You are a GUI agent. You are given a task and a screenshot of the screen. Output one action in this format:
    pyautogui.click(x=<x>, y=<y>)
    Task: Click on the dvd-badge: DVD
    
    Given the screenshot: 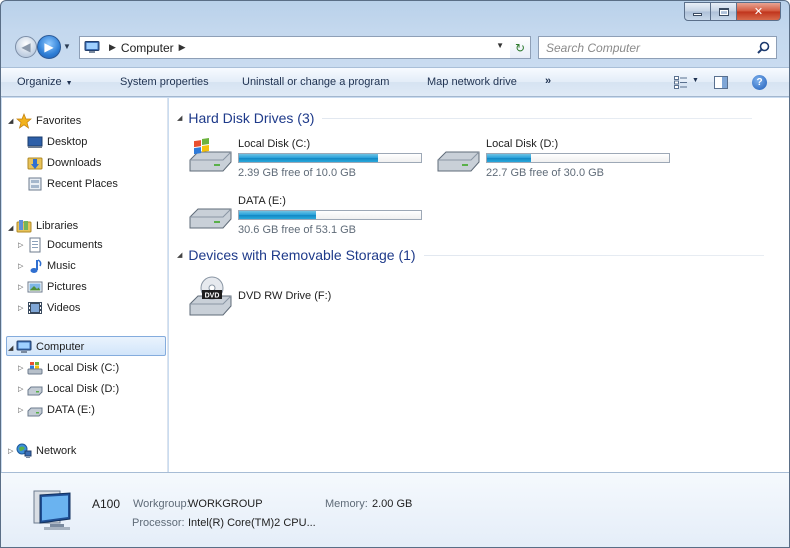 What is the action you would take?
    pyautogui.click(x=212, y=296)
    